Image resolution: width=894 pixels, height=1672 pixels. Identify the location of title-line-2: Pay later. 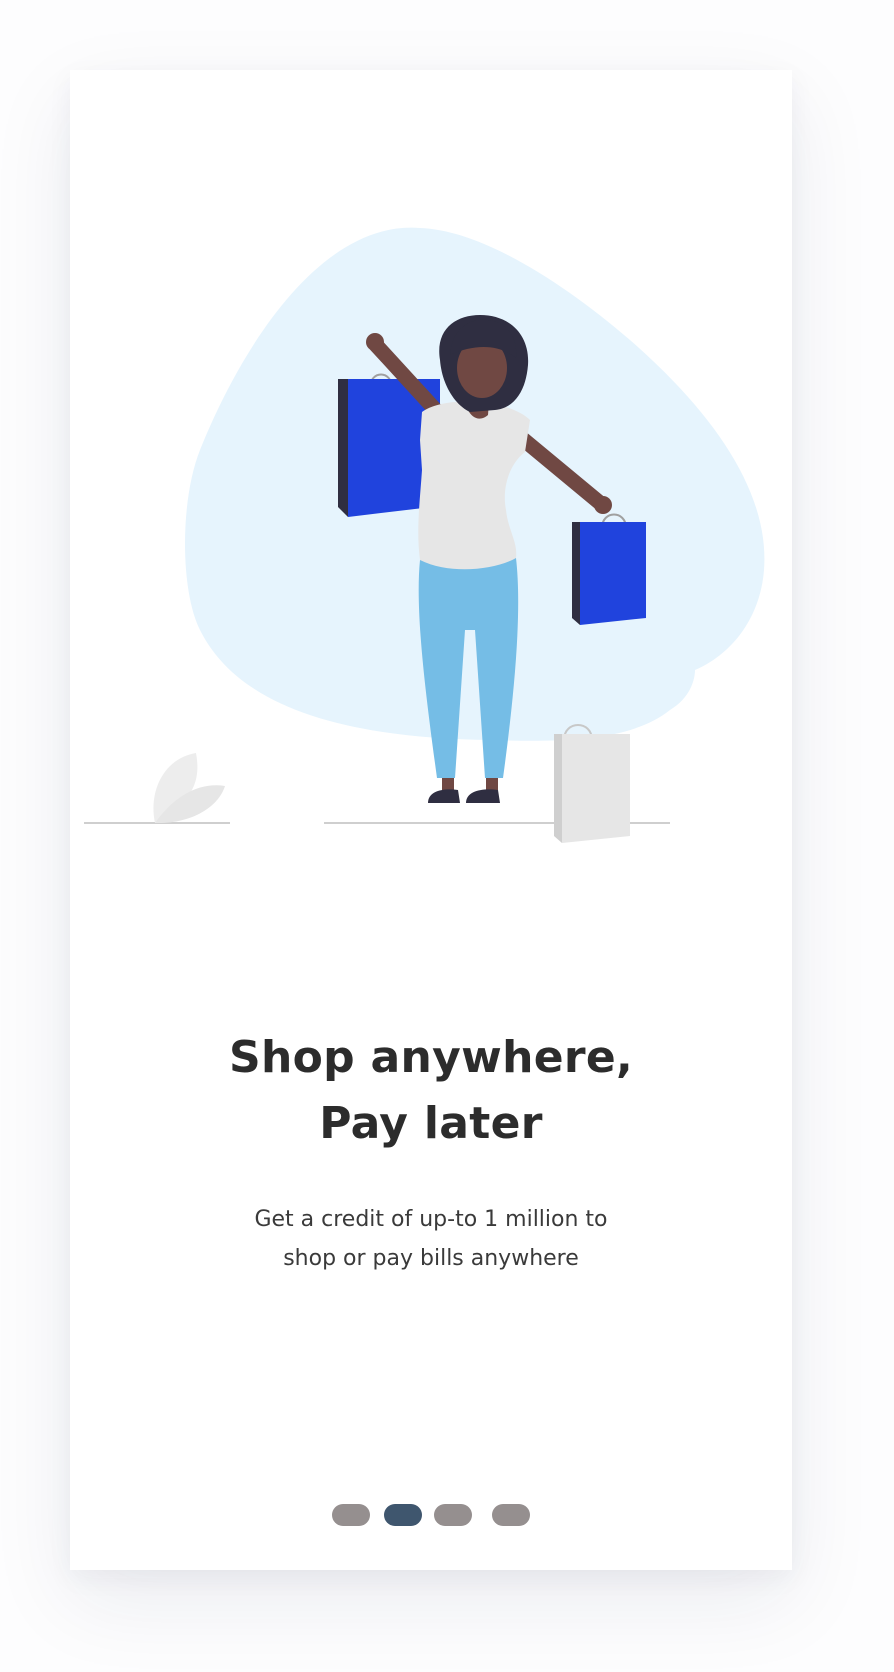
(431, 1123).